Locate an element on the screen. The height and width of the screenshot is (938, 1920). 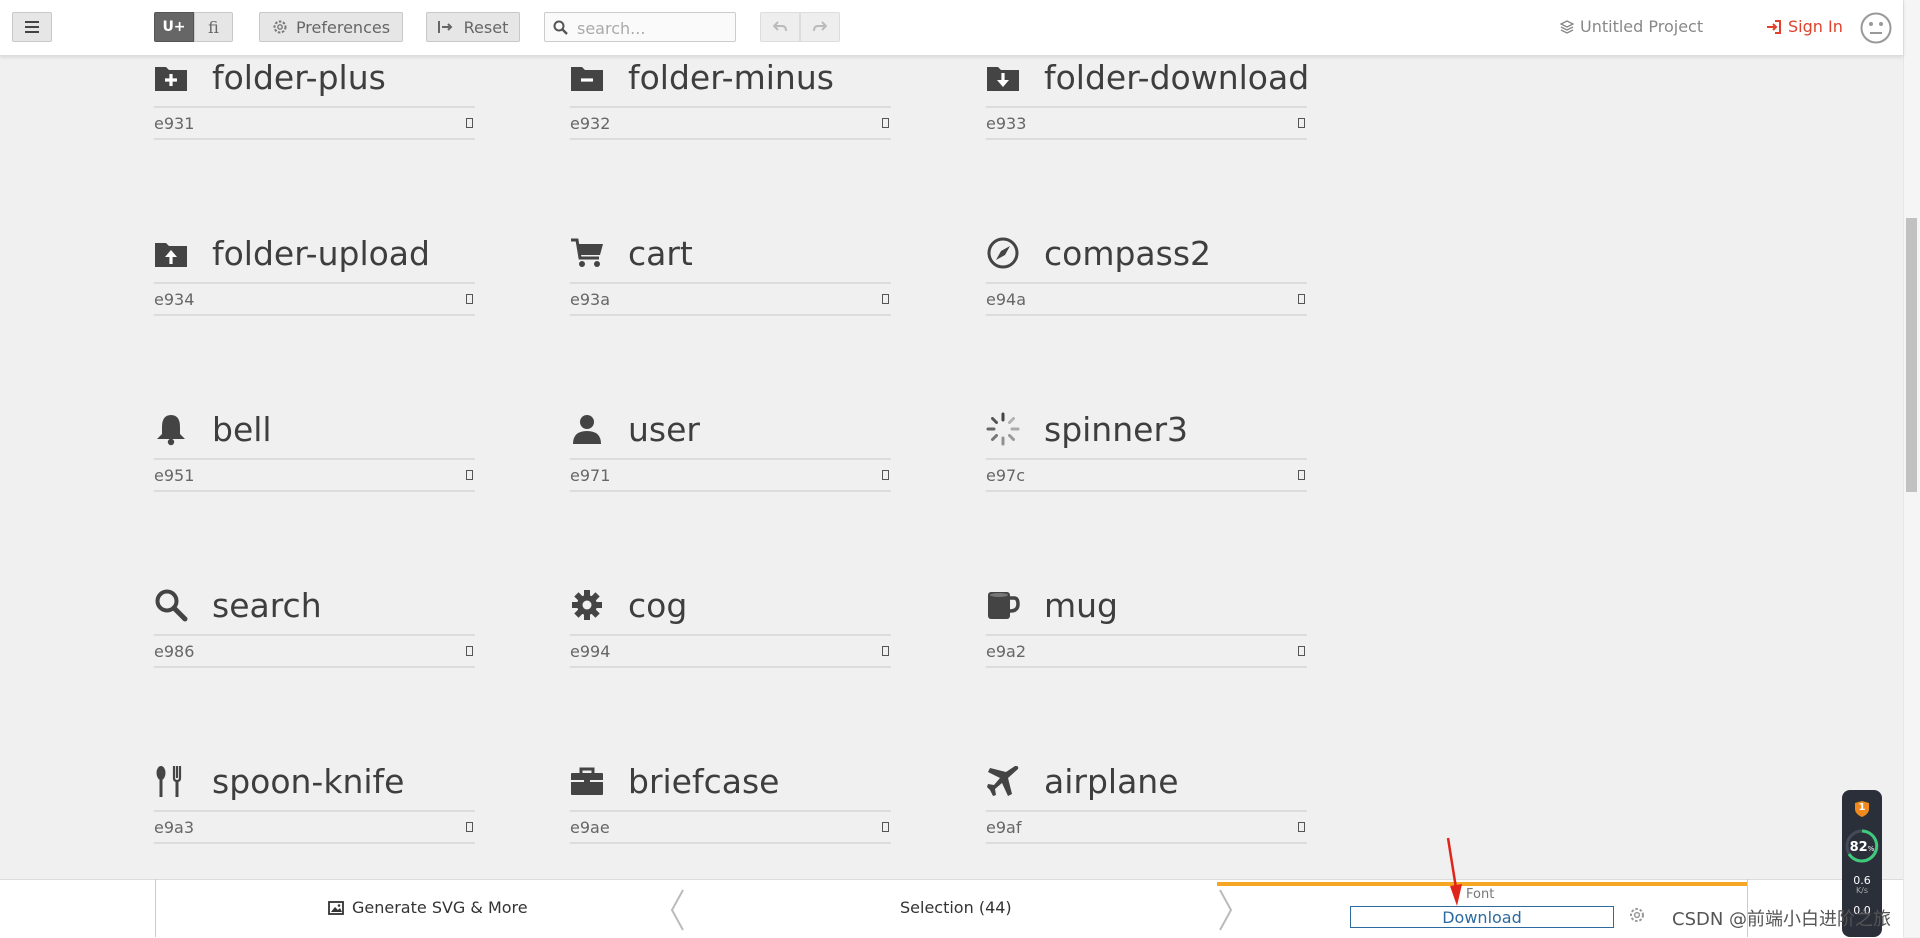
glyph-name: search is located at coordinates (267, 606).